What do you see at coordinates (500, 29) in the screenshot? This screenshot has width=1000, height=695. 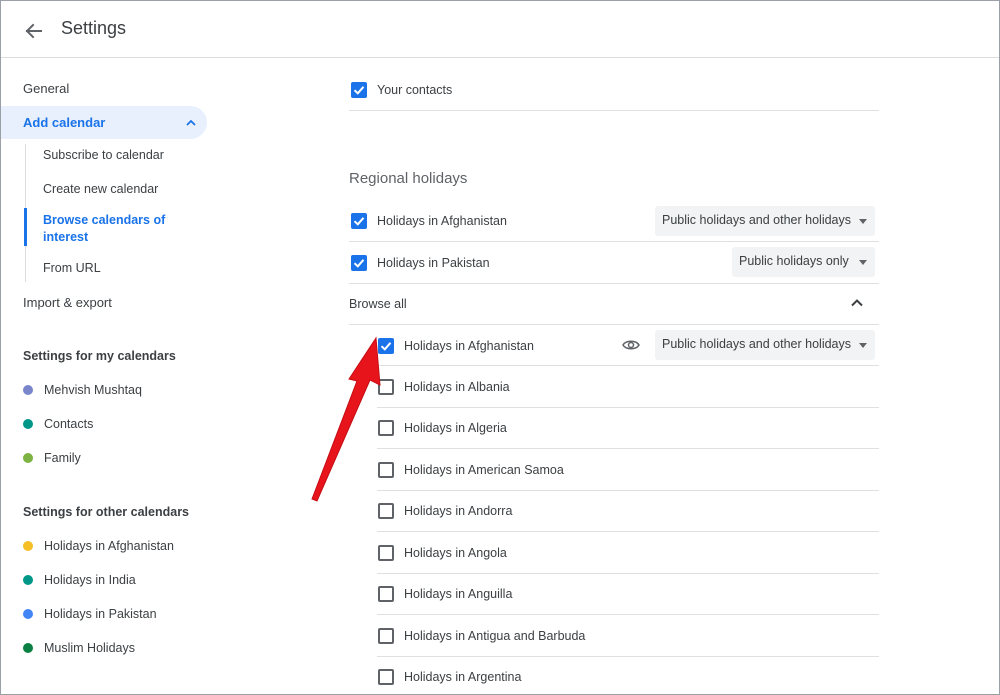 I see `header: Settings` at bounding box center [500, 29].